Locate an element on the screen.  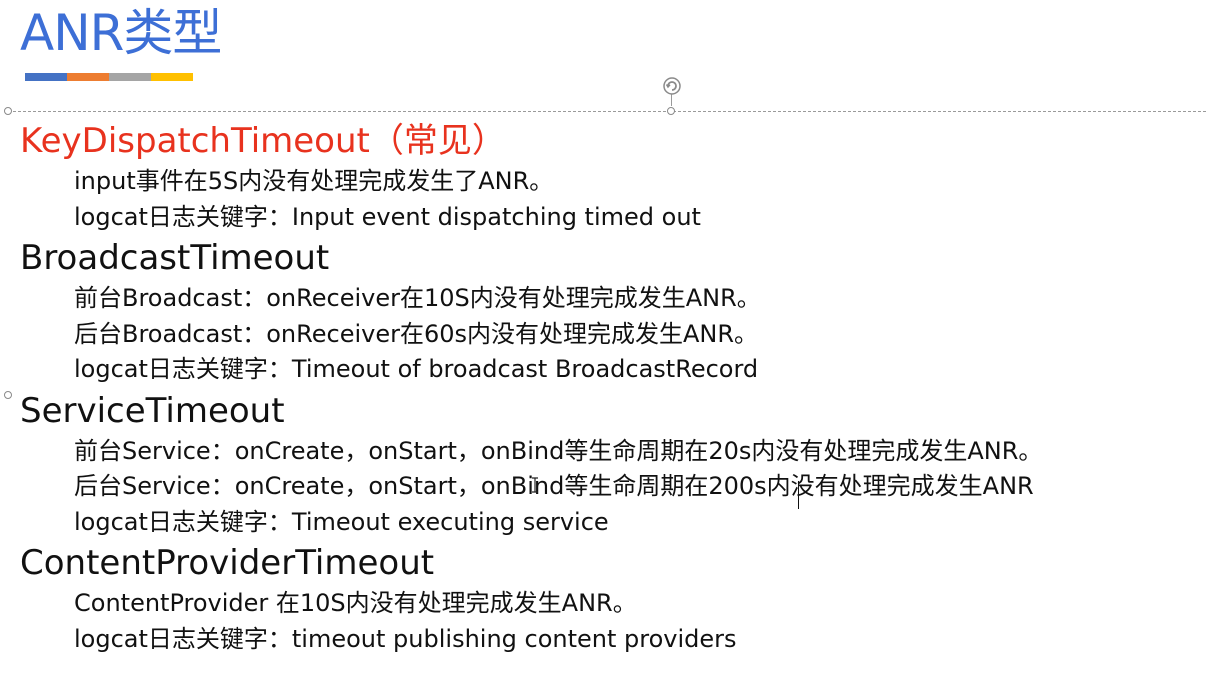
text-insertion-caret is located at coordinates (798, 495).